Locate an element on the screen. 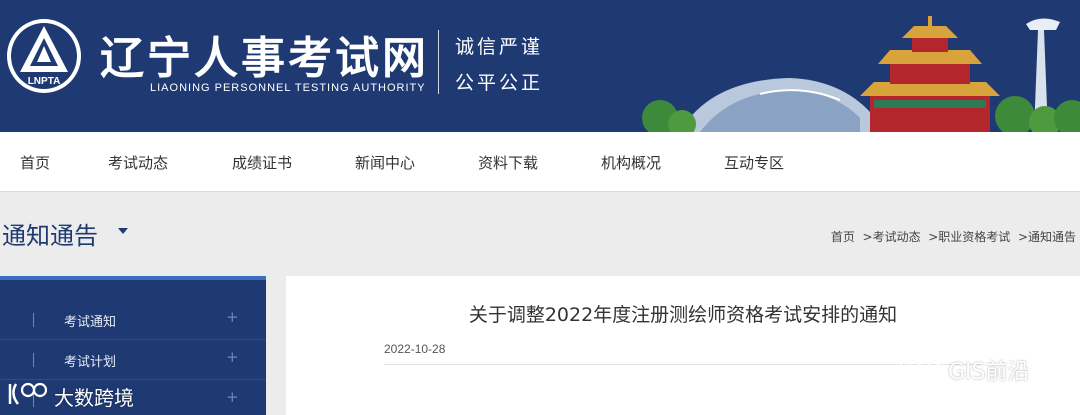  site-title: 辽宁人事考试网 is located at coordinates (264, 54).